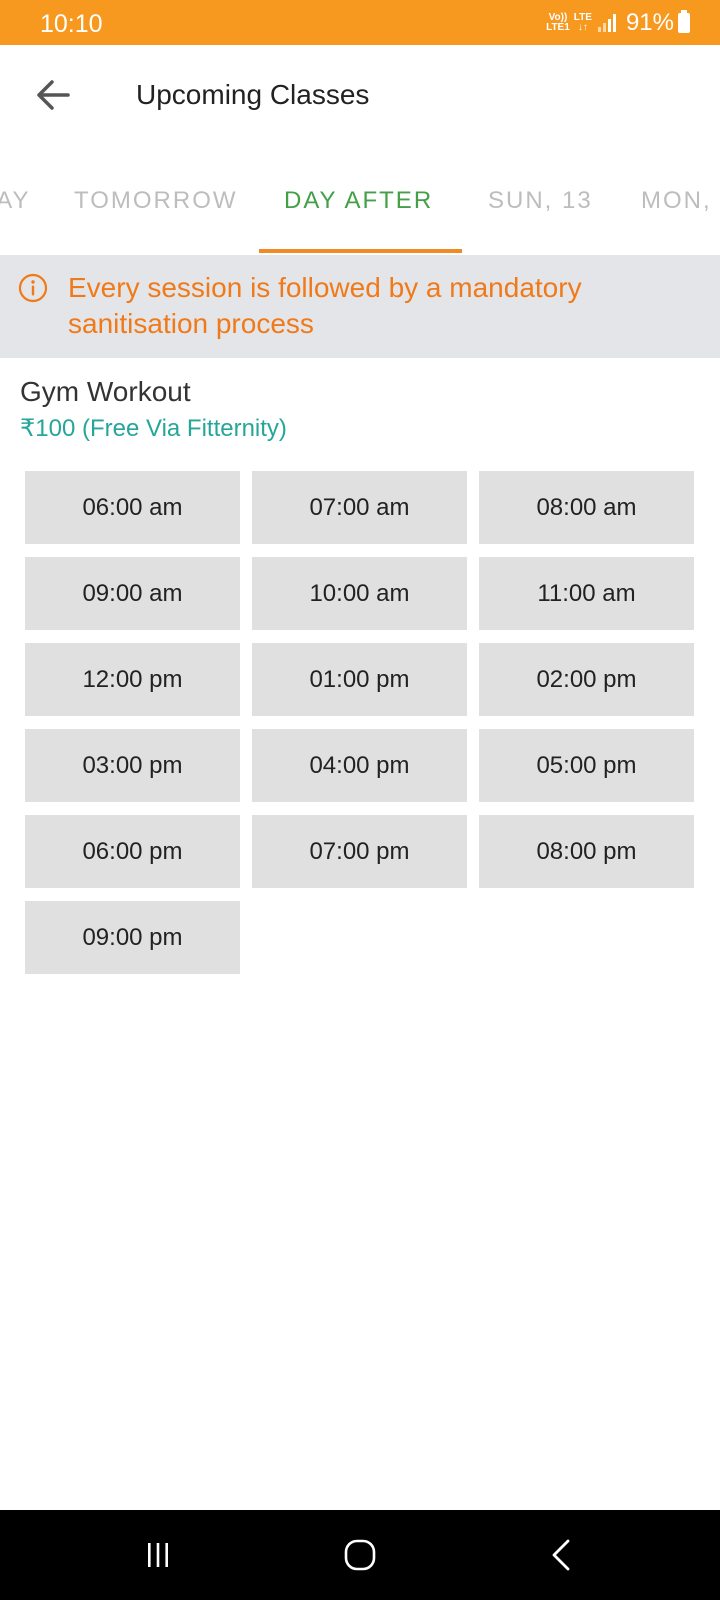 Image resolution: width=720 pixels, height=1600 pixels. I want to click on time-slot-button: 12:00 pm, so click(132, 679).